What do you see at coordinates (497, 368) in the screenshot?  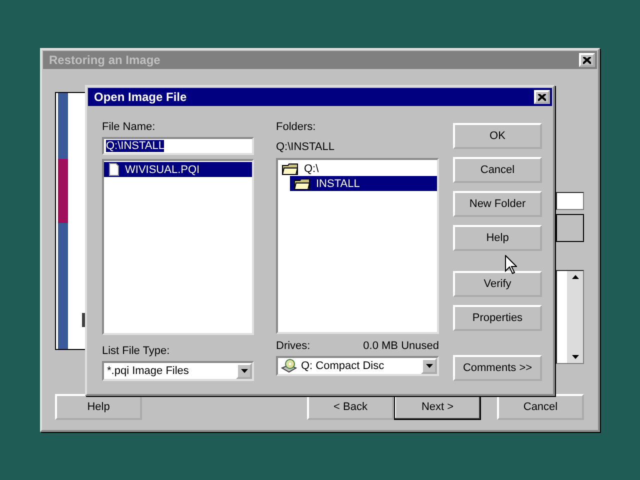 I see `dialog-button: Comments >>` at bounding box center [497, 368].